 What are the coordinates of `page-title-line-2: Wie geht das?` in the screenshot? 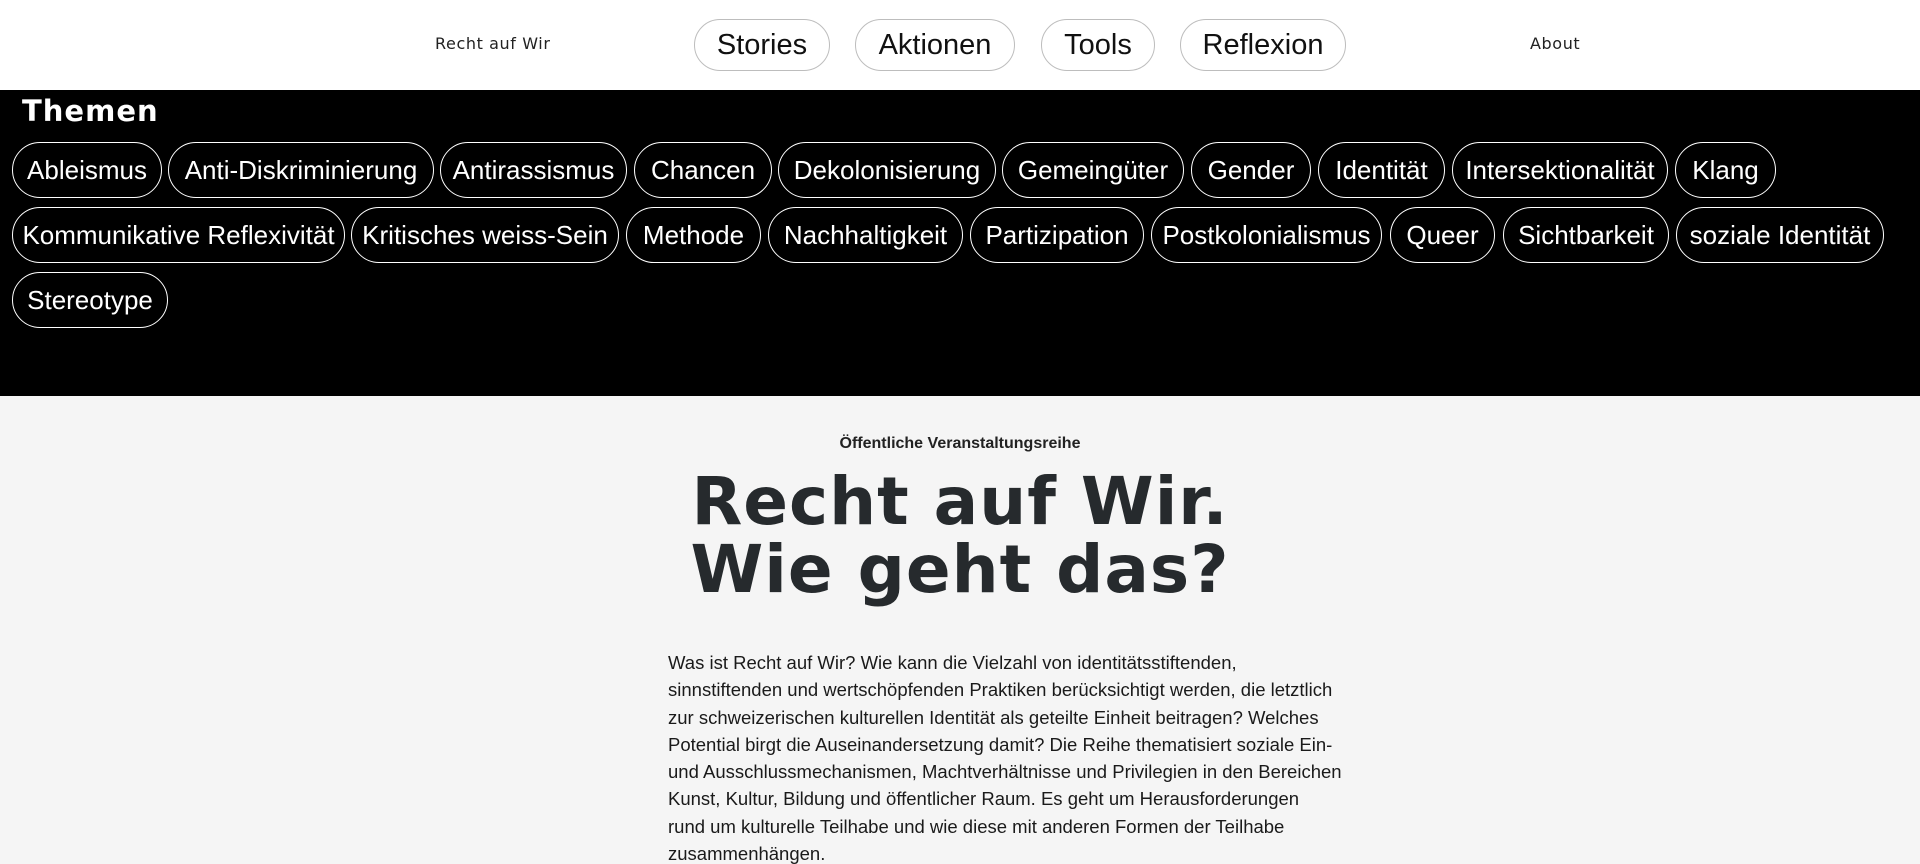 It's located at (960, 569).